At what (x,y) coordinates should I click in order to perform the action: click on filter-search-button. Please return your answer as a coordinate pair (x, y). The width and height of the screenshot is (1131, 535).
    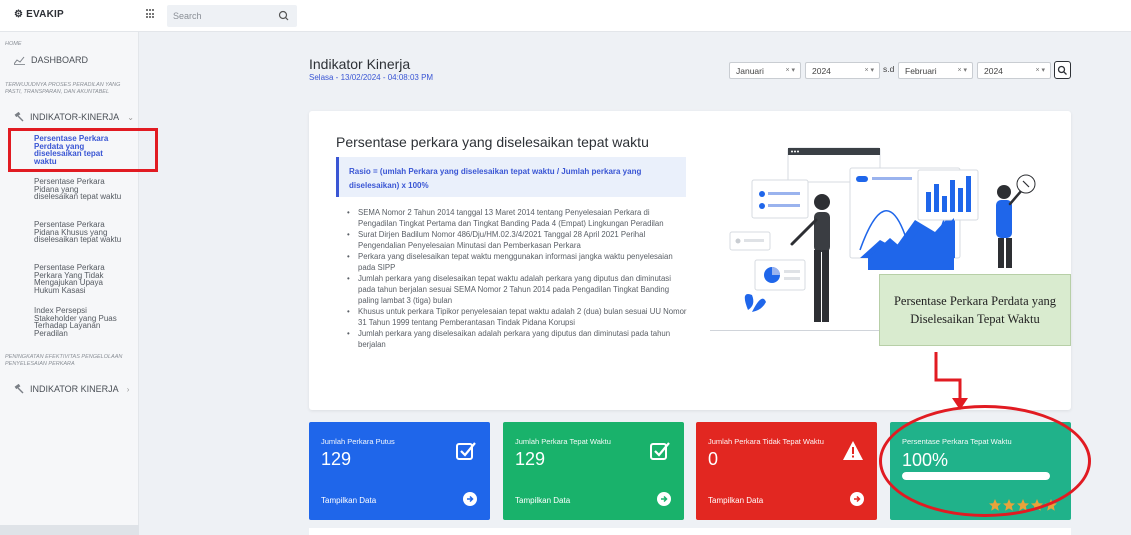
    Looking at the image, I should click on (1062, 70).